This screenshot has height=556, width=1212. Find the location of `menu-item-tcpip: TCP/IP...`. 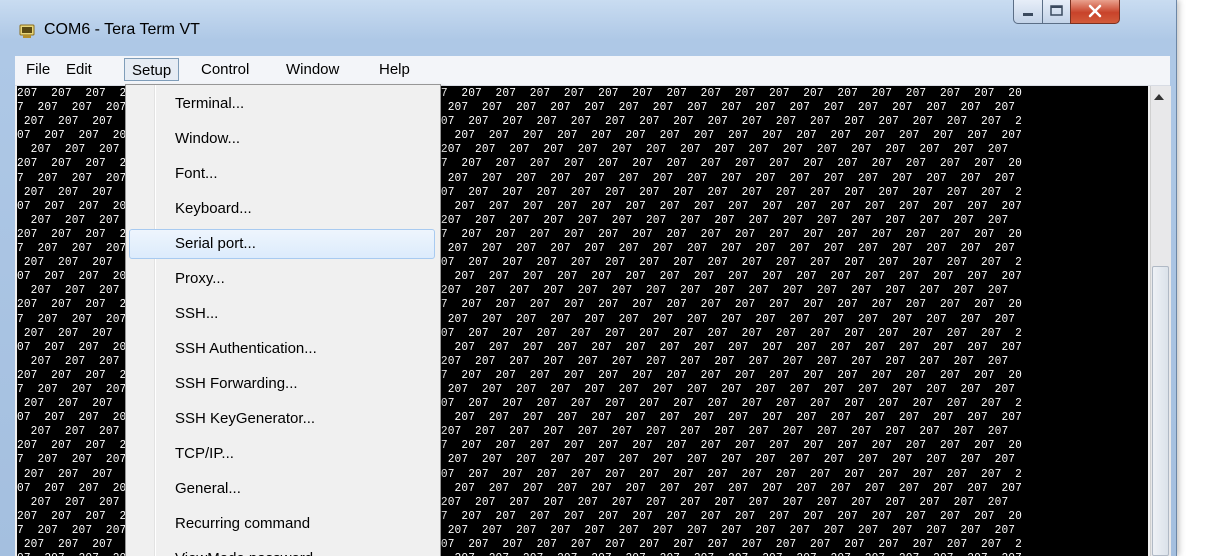

menu-item-tcpip: TCP/IP... is located at coordinates (282, 454).